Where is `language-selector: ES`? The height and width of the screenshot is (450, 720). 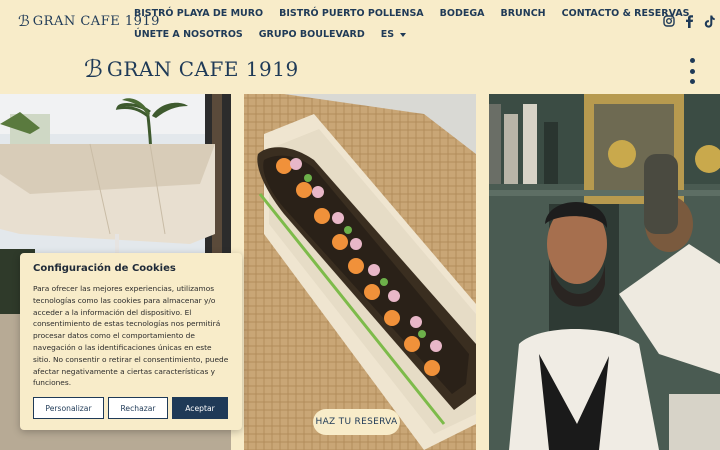
language-selector: ES is located at coordinates (393, 34).